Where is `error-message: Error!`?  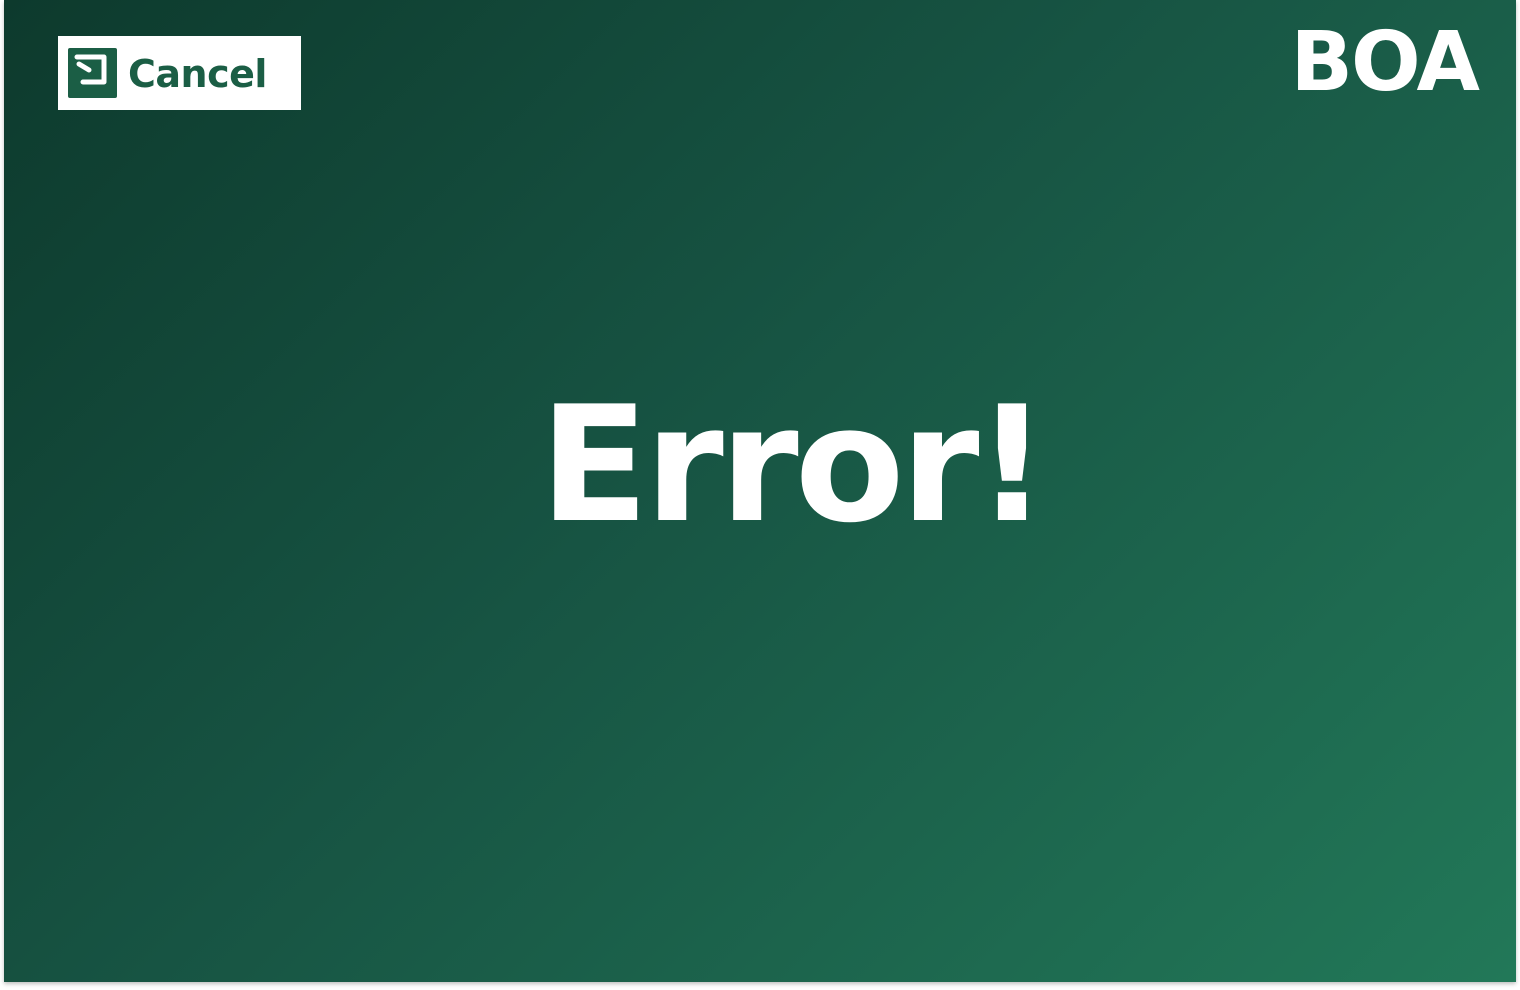
error-message: Error! is located at coordinates (794, 464).